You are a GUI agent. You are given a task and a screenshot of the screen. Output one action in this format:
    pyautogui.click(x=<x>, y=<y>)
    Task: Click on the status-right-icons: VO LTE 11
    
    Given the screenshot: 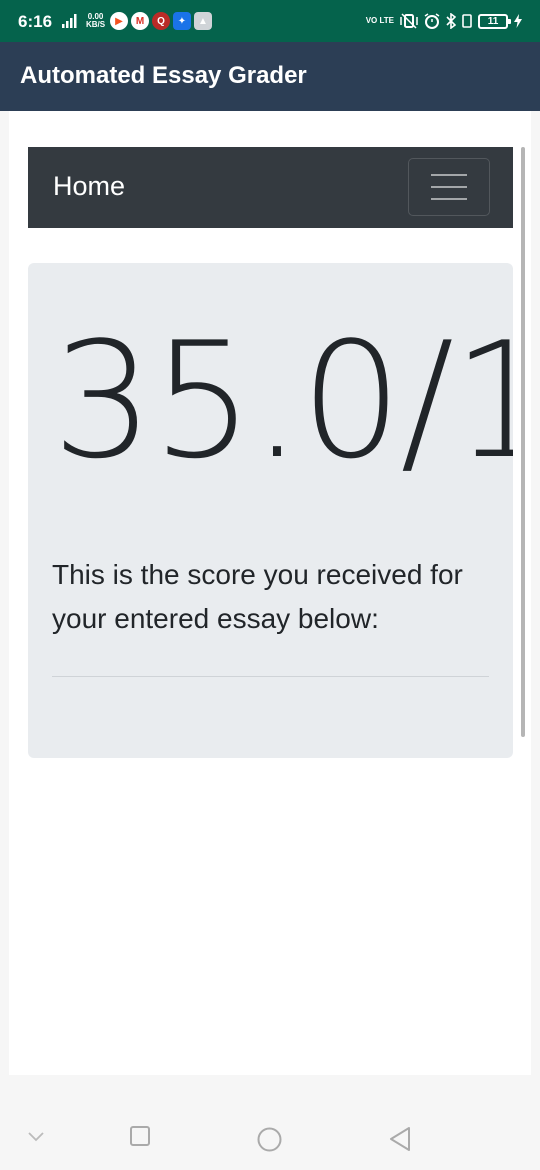 What is the action you would take?
    pyautogui.click(x=444, y=21)
    